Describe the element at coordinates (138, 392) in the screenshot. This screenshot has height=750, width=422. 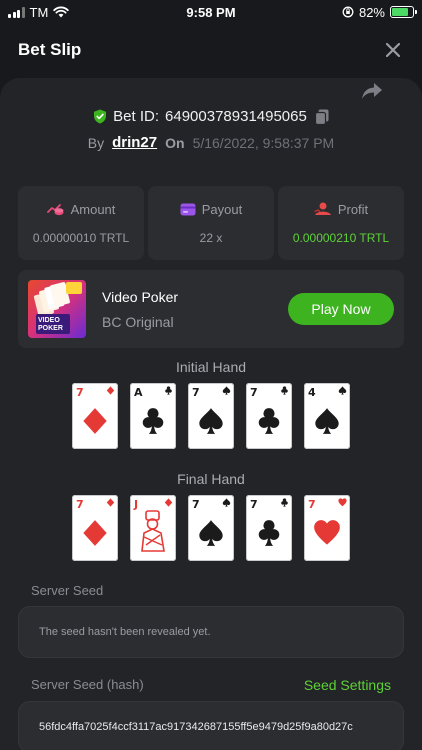
I see `card-rank: A` at that location.